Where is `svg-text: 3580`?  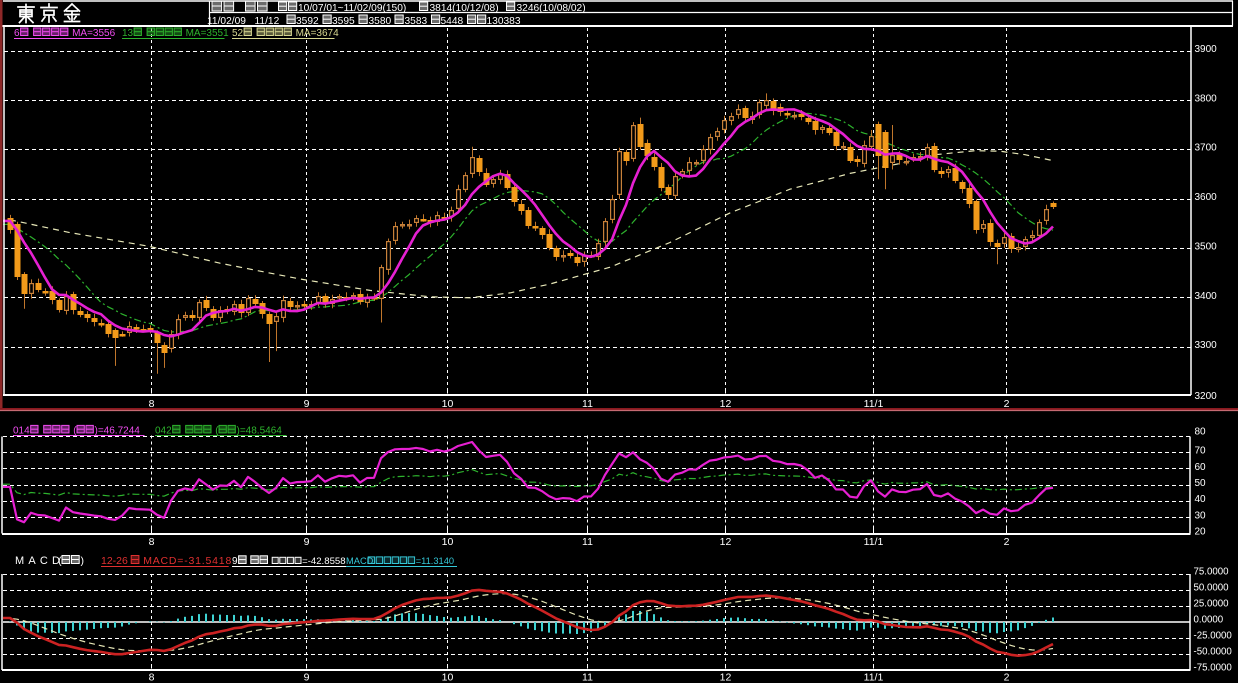 svg-text: 3580 is located at coordinates (380, 21).